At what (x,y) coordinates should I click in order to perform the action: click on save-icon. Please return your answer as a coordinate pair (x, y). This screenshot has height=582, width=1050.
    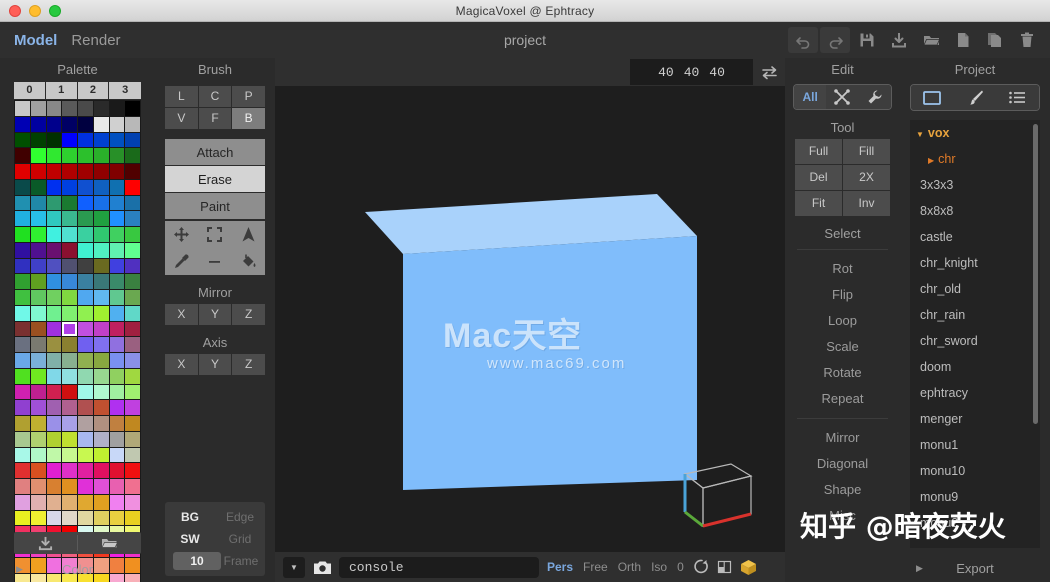
    Looking at the image, I should click on (867, 40).